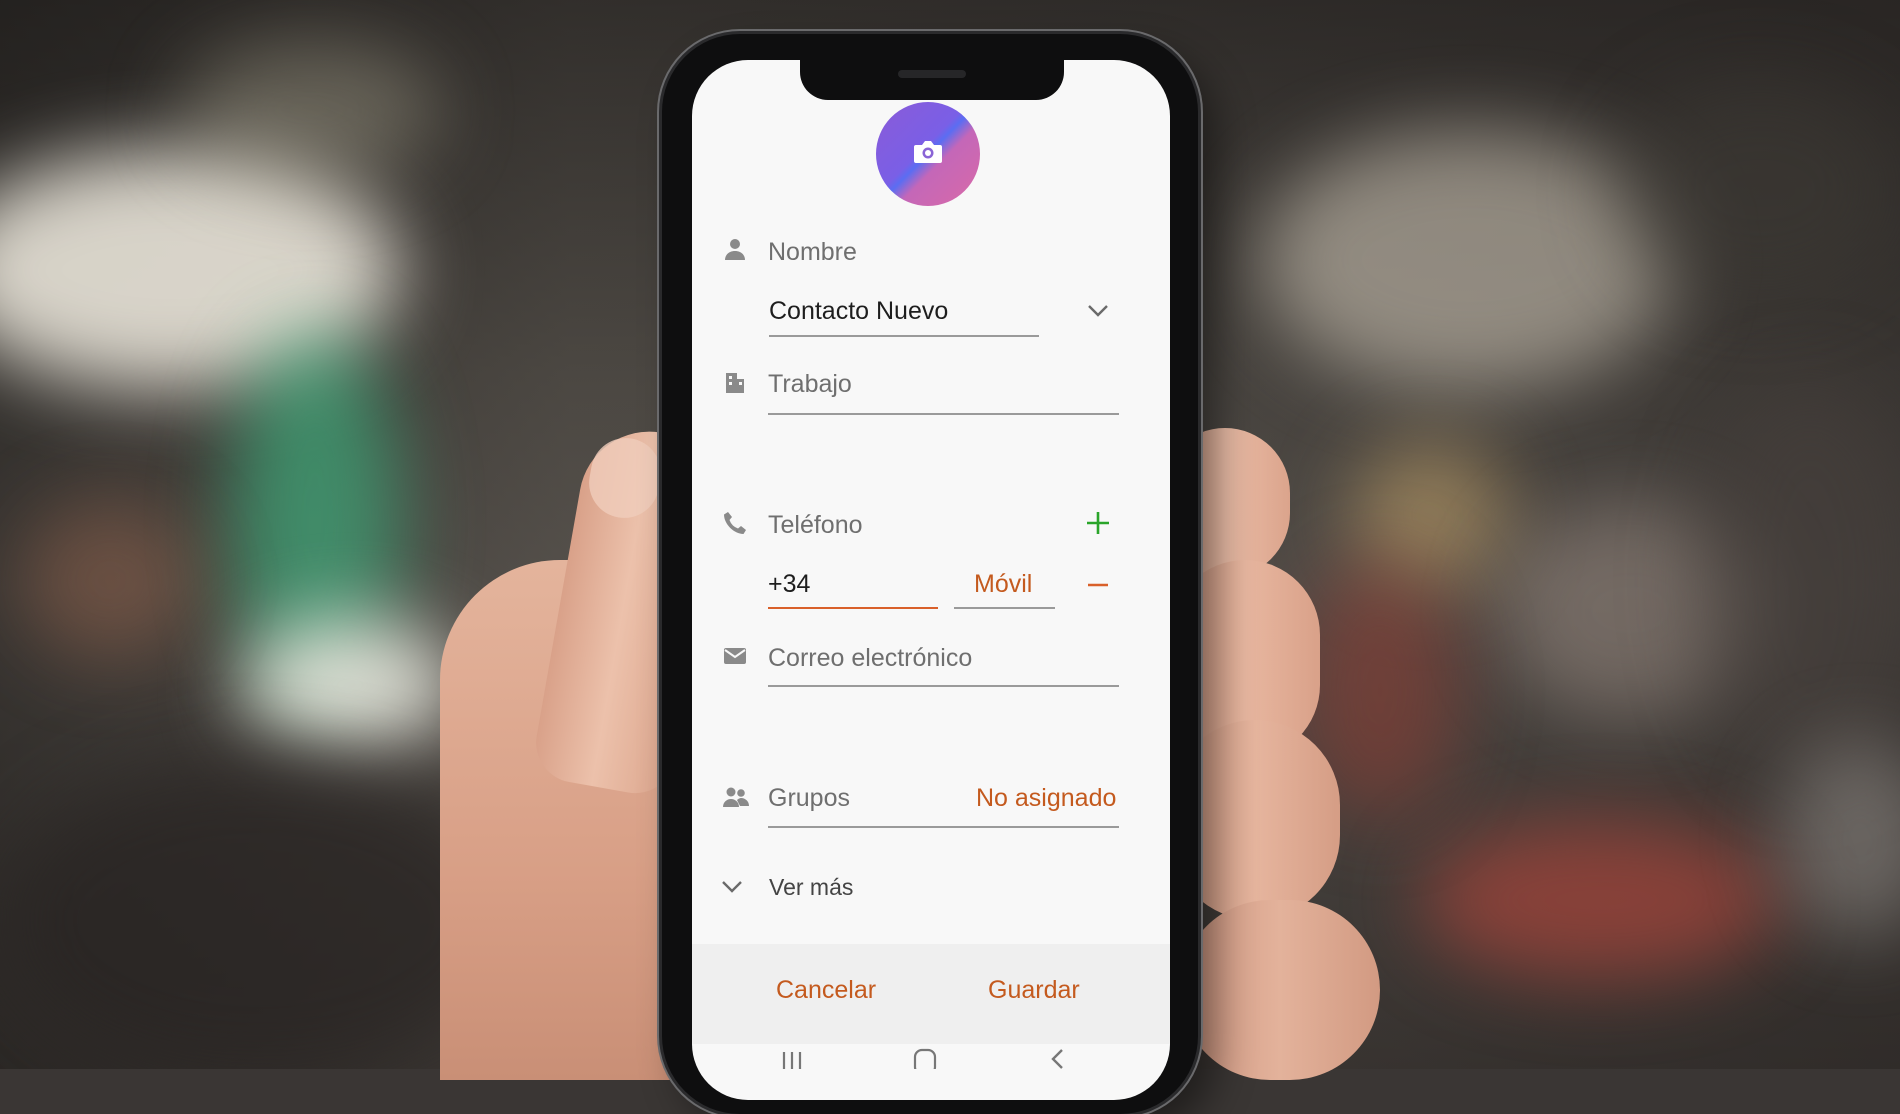  What do you see at coordinates (815, 525) in the screenshot?
I see `phone-label: Teléfono` at bounding box center [815, 525].